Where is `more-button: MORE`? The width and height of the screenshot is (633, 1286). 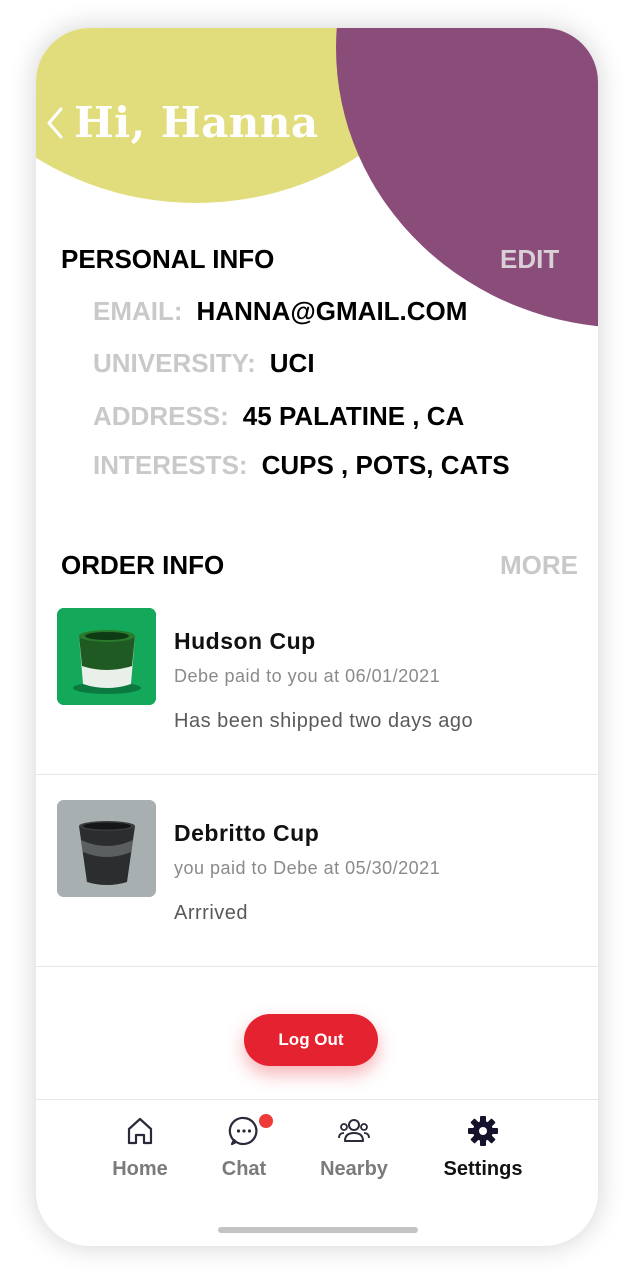
more-button: MORE is located at coordinates (539, 565).